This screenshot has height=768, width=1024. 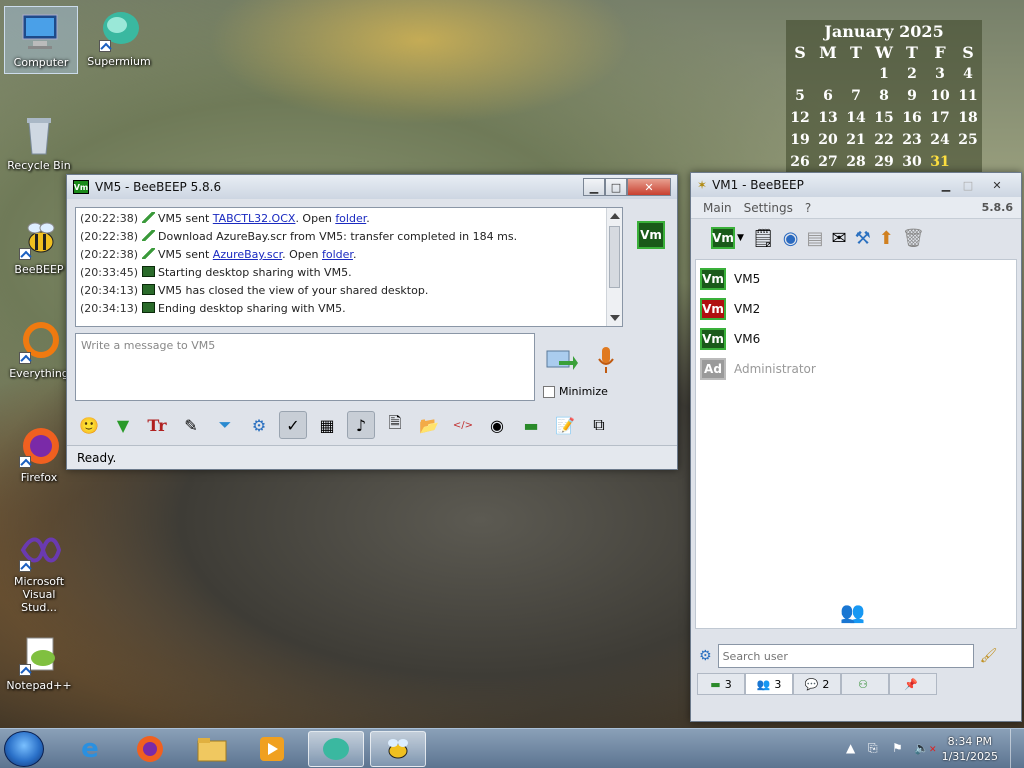 What do you see at coordinates (429, 425) in the screenshot?
I see `send-folder-icon: 📂` at bounding box center [429, 425].